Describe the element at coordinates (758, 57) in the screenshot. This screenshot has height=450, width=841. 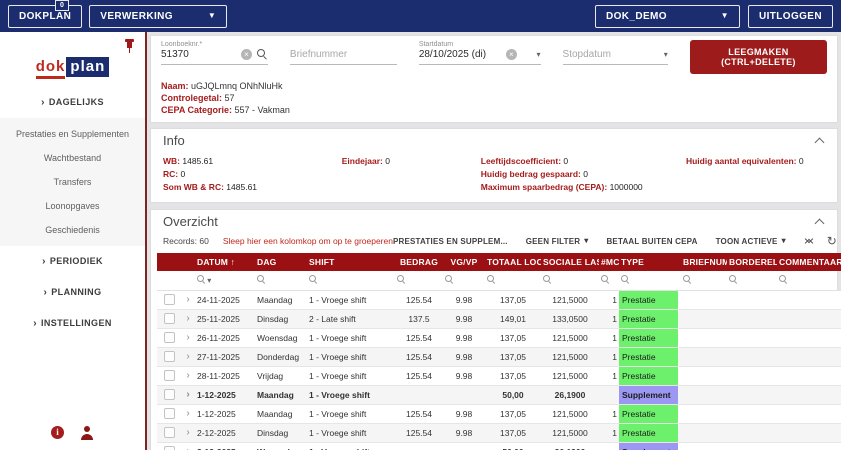
I see `leegmaken-button: LEEGMAKEN (CTRL+DELETE)` at that location.